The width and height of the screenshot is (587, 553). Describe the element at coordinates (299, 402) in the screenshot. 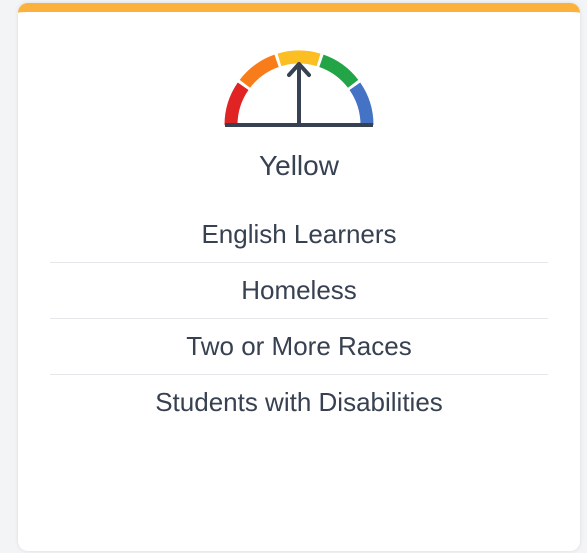

I see `student-group-item: Students with Disabilities` at that location.